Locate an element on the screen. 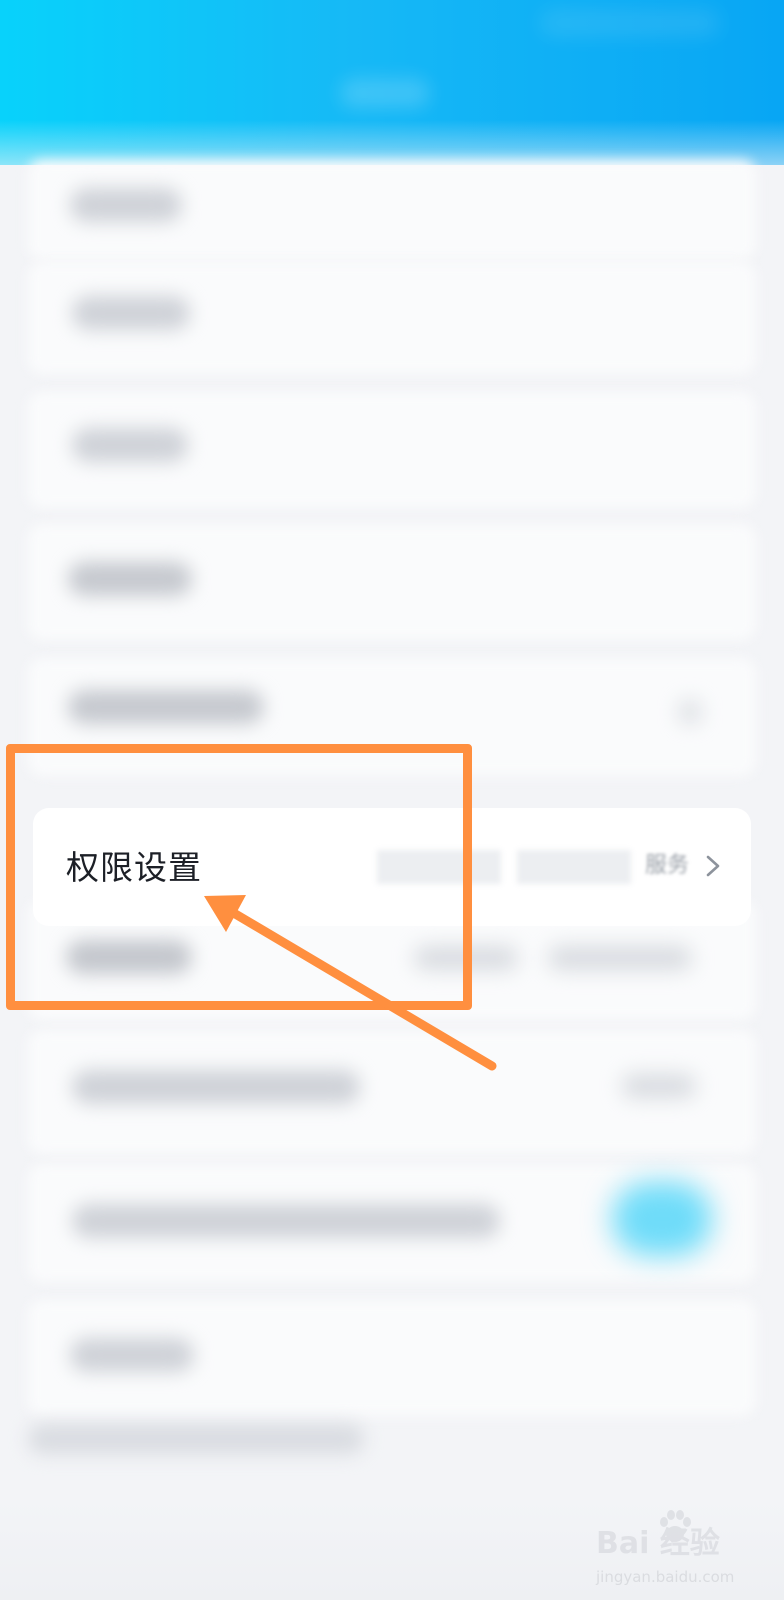  paw-icon is located at coordinates (675, 1526).